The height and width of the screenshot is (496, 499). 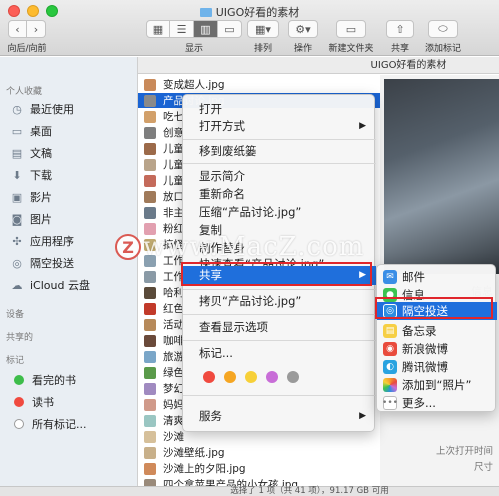 I want to click on menu-item-rename: 重新命名, so click(x=279, y=194).